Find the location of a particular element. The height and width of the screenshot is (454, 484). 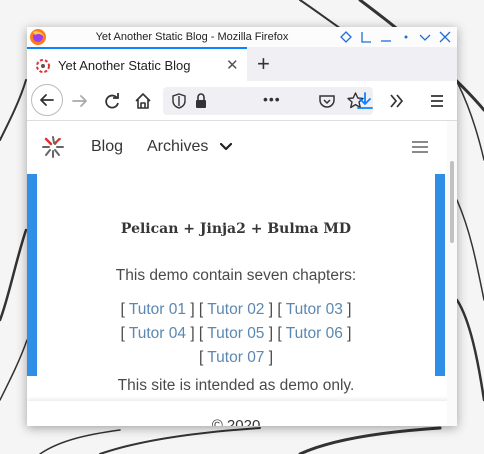

window-minimize-icon is located at coordinates (366, 37).